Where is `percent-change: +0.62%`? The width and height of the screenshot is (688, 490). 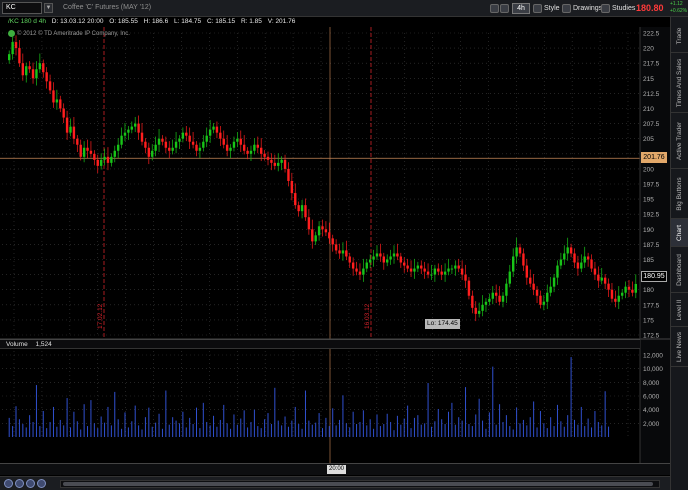
percent-change: +0.62% is located at coordinates (679, 11).